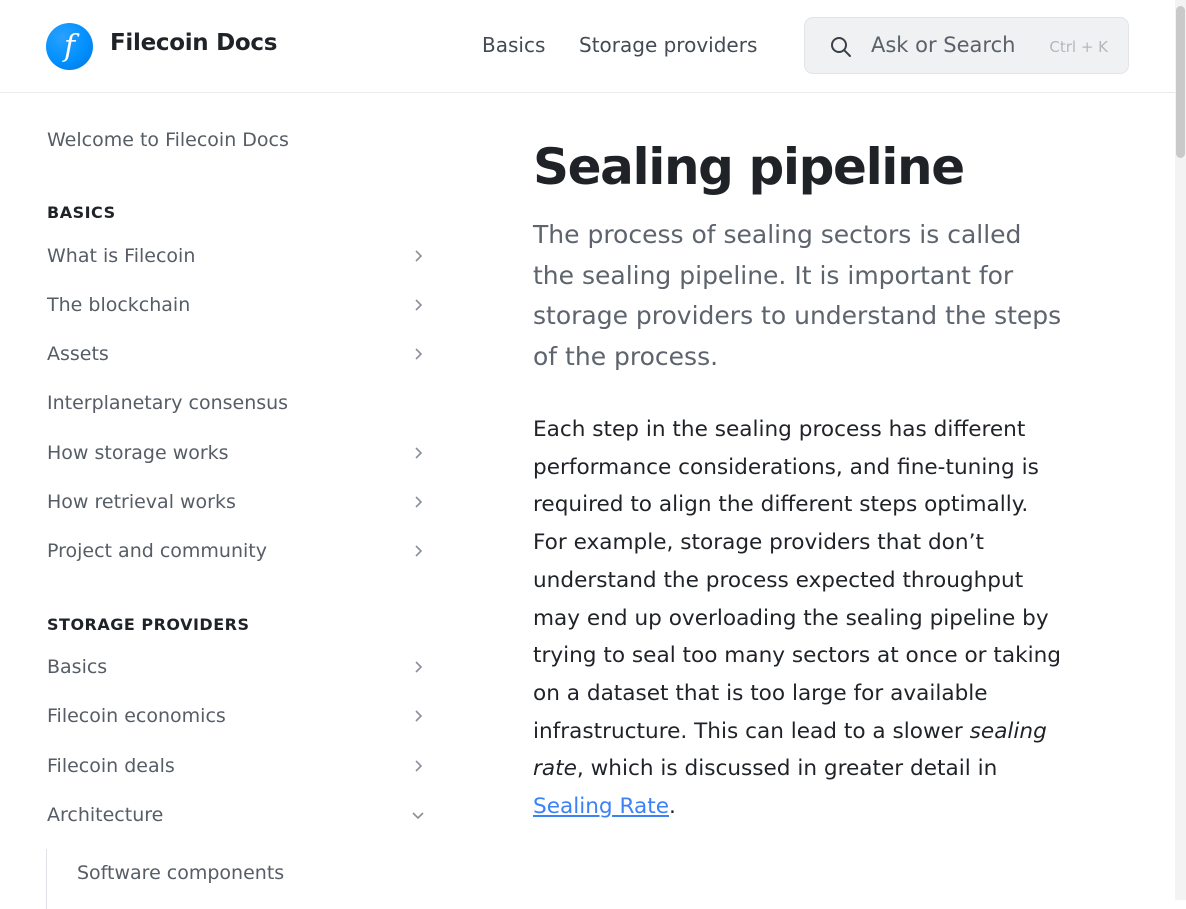 Image resolution: width=1186 pixels, height=909 pixels. I want to click on sidebar-heading-storage-providers: STORAGE PROVIDERS, so click(148, 624).